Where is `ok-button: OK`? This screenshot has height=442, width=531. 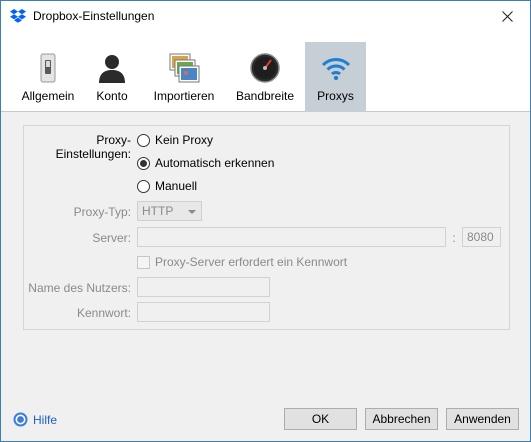
ok-button: OK is located at coordinates (320, 419).